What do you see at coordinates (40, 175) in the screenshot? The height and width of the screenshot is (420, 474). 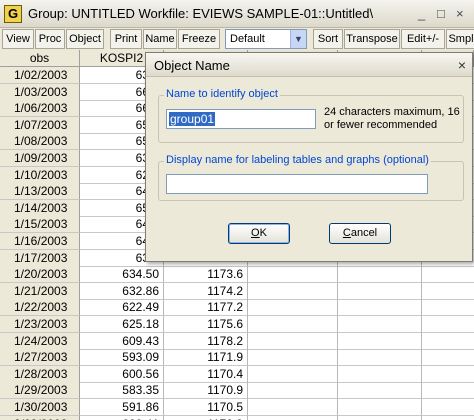 I see `row-obs-cell: 1/10/2003` at bounding box center [40, 175].